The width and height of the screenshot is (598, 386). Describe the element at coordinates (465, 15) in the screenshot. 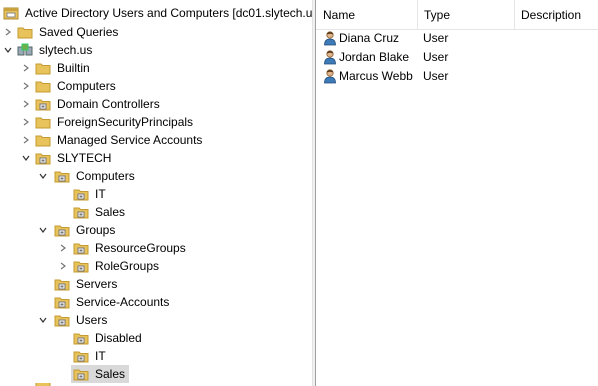

I see `column-header-type: Type` at that location.